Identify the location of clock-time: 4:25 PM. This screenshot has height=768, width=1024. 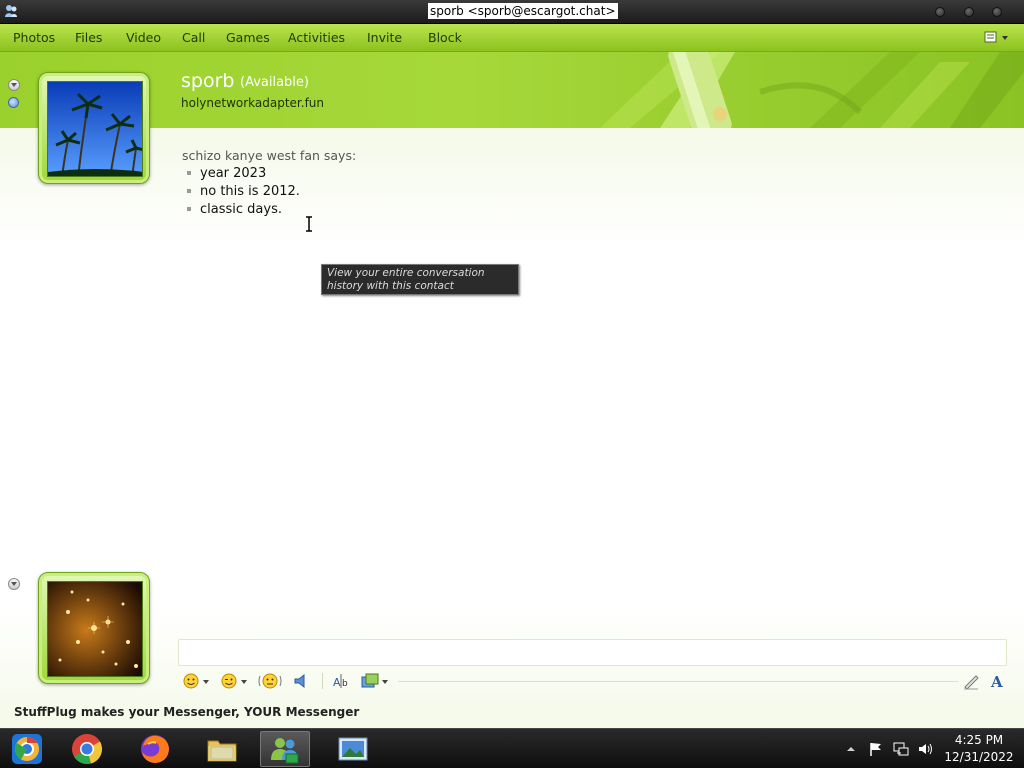
(979, 740).